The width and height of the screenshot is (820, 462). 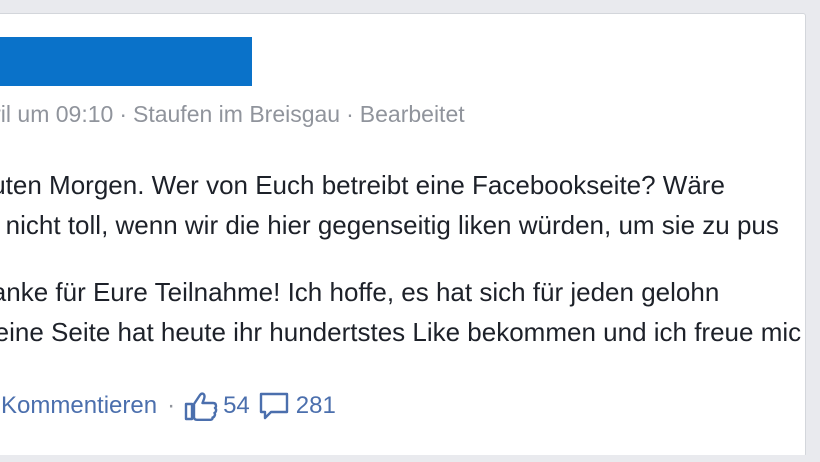 I want to click on comment-button: Kommentieren, so click(x=79, y=406).